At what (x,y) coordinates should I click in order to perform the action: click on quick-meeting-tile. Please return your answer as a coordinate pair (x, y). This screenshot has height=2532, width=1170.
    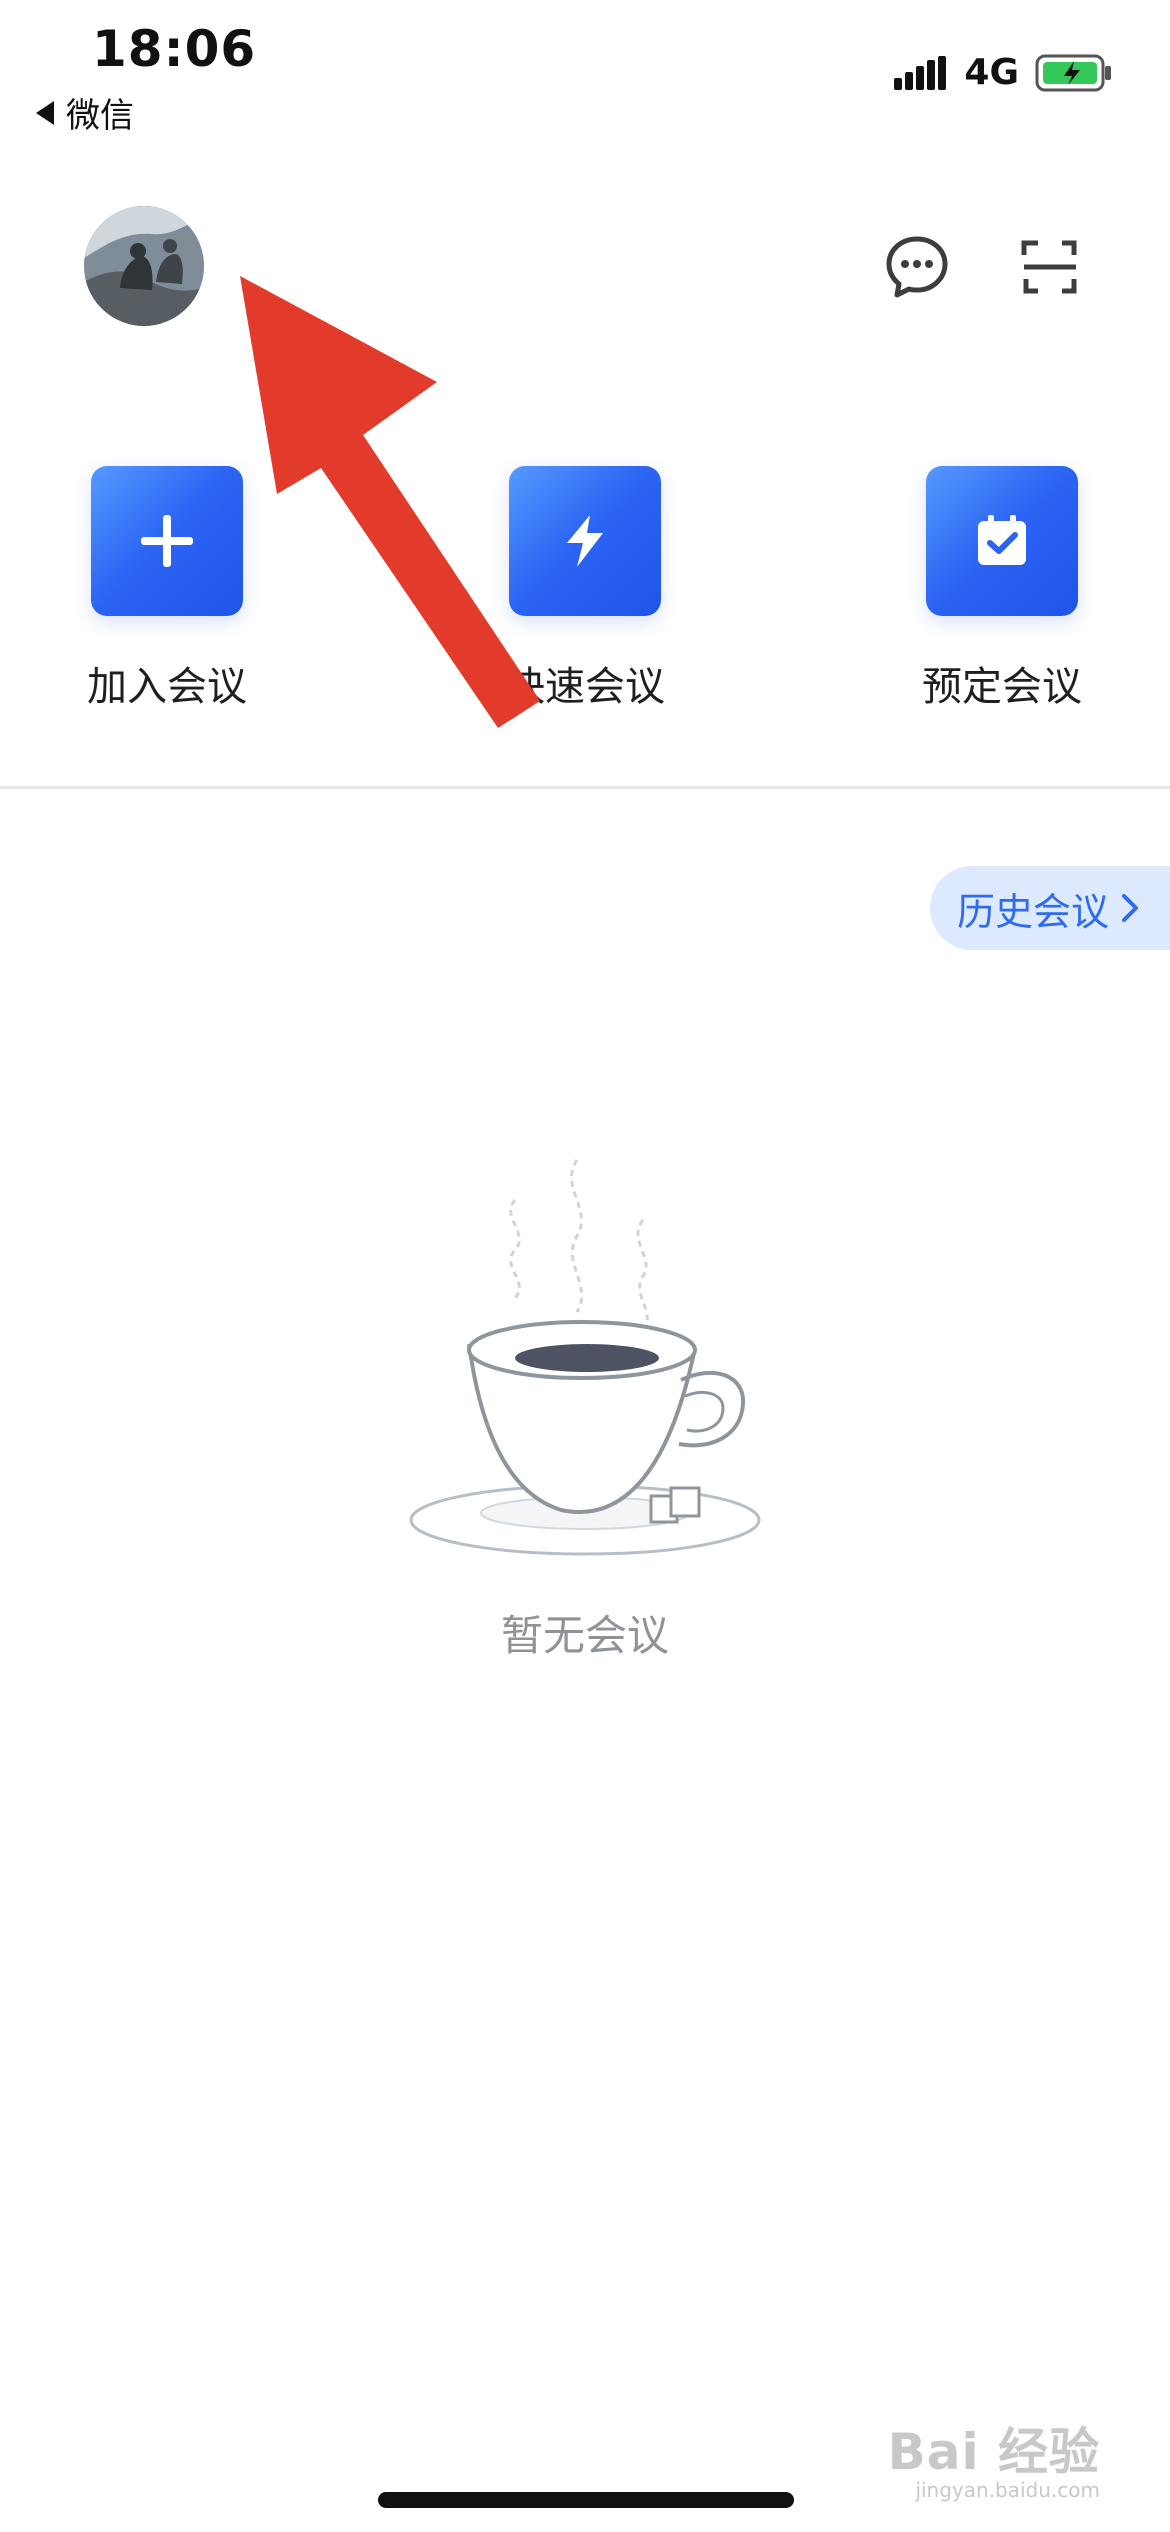
    Looking at the image, I should click on (585, 541).